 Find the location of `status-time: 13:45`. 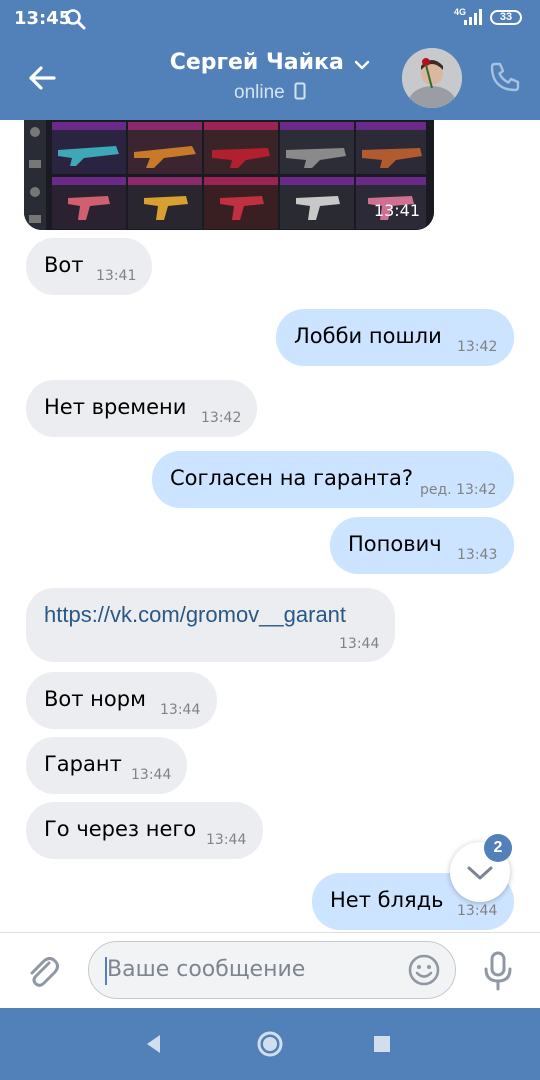

status-time: 13:45 is located at coordinates (43, 18).